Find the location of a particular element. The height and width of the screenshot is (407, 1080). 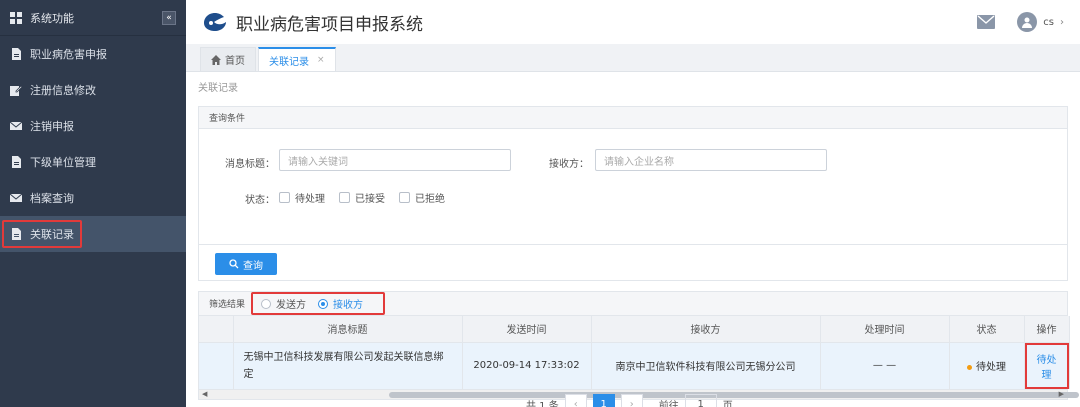

radio-sender: 发送方 is located at coordinates (283, 303).